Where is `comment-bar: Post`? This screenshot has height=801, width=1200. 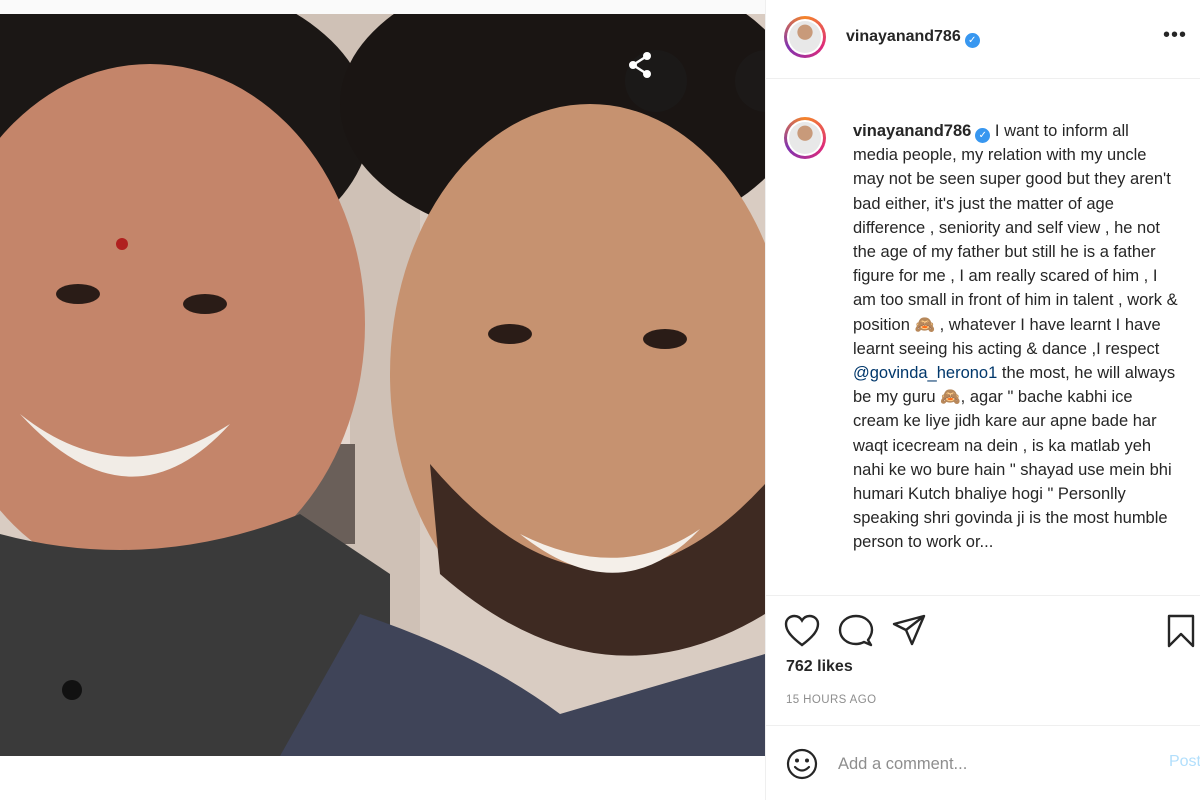
comment-bar: Post is located at coordinates (983, 763).